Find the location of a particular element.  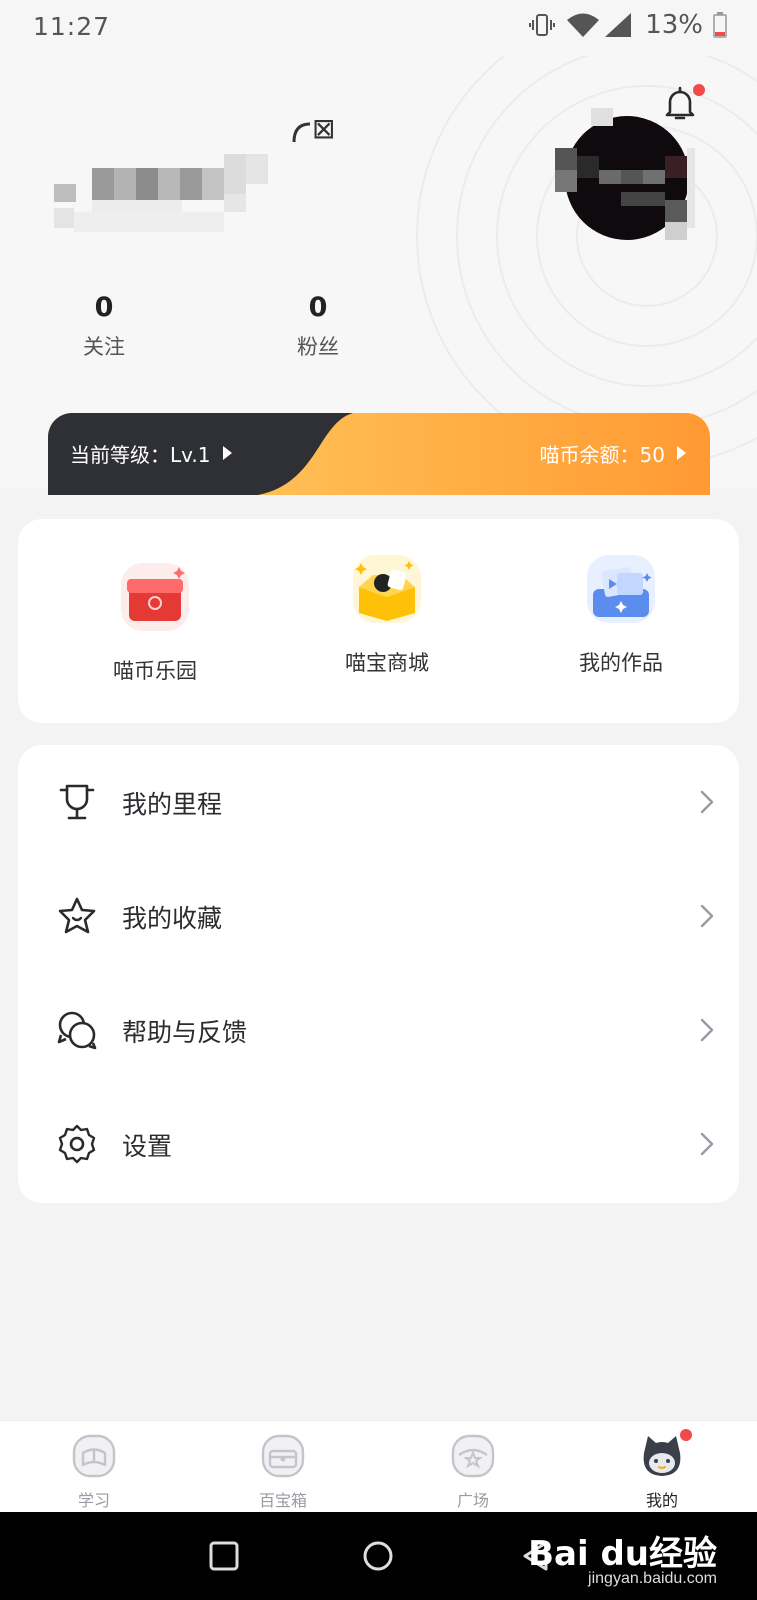

menu-label-settings: 设置 is located at coordinates (147, 1146).